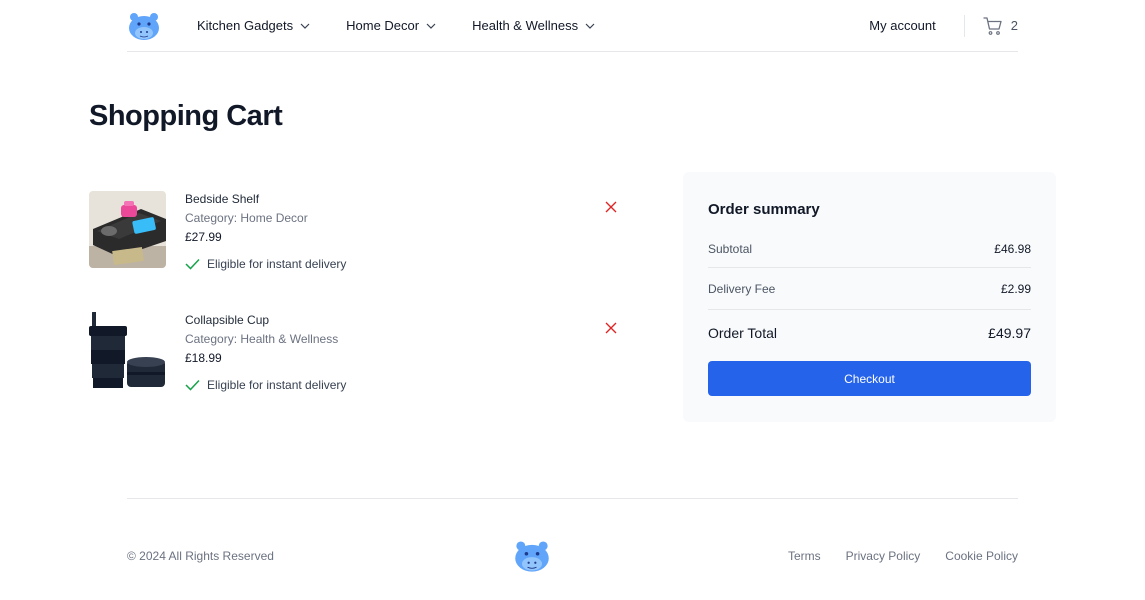 This screenshot has height=600, width=1145. What do you see at coordinates (383, 25) in the screenshot?
I see `nav-item-label: Home Decor` at bounding box center [383, 25].